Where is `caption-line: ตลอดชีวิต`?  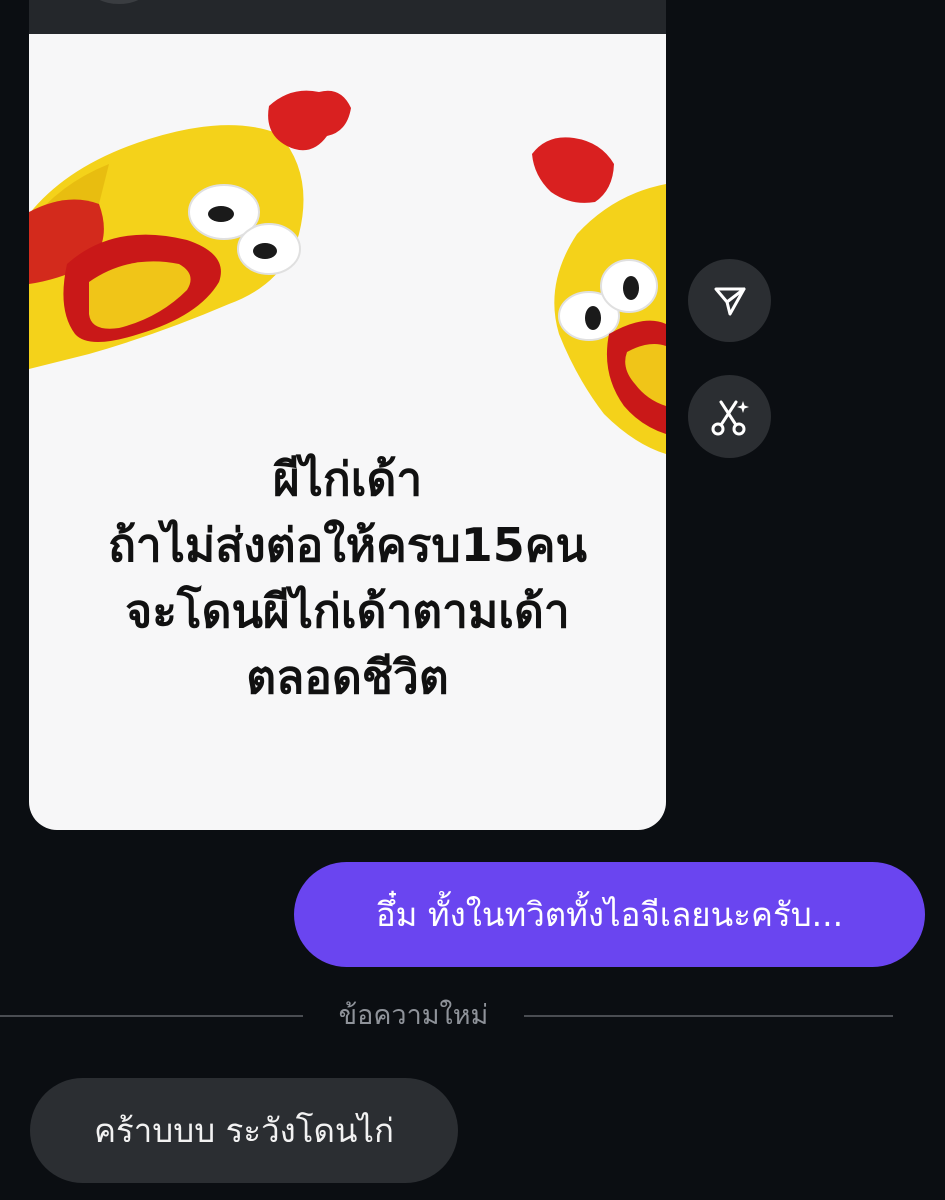 caption-line: ตลอดชีวิต is located at coordinates (347, 677).